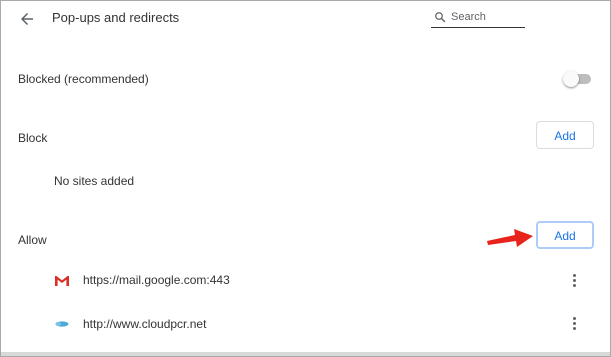 This screenshot has width=611, height=357. I want to click on back-arrow-icon, so click(27, 19).